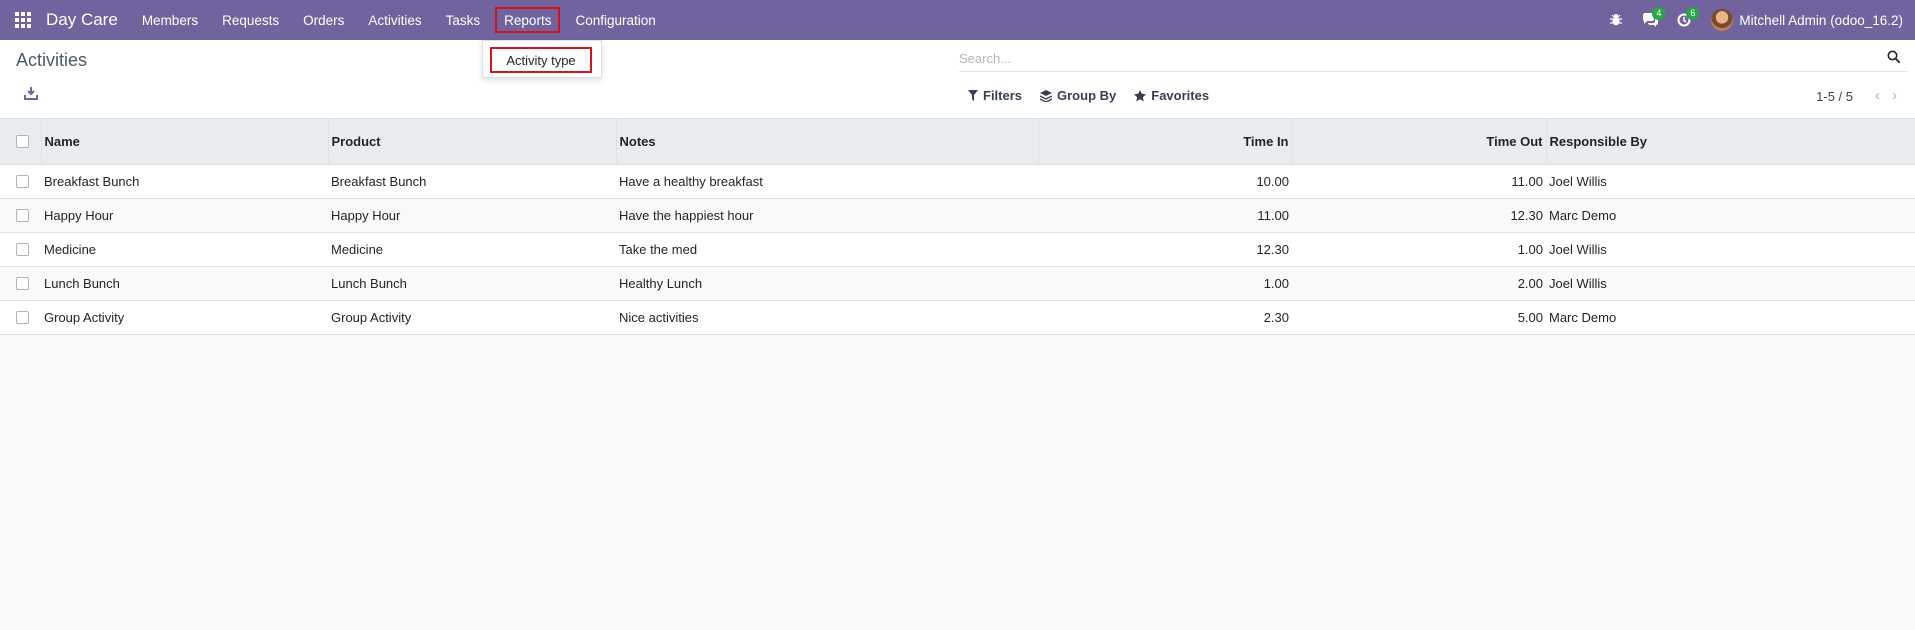  Describe the element at coordinates (1821, 20) in the screenshot. I see `user-menu: Mitchell Admin (odoo_16.2)` at that location.